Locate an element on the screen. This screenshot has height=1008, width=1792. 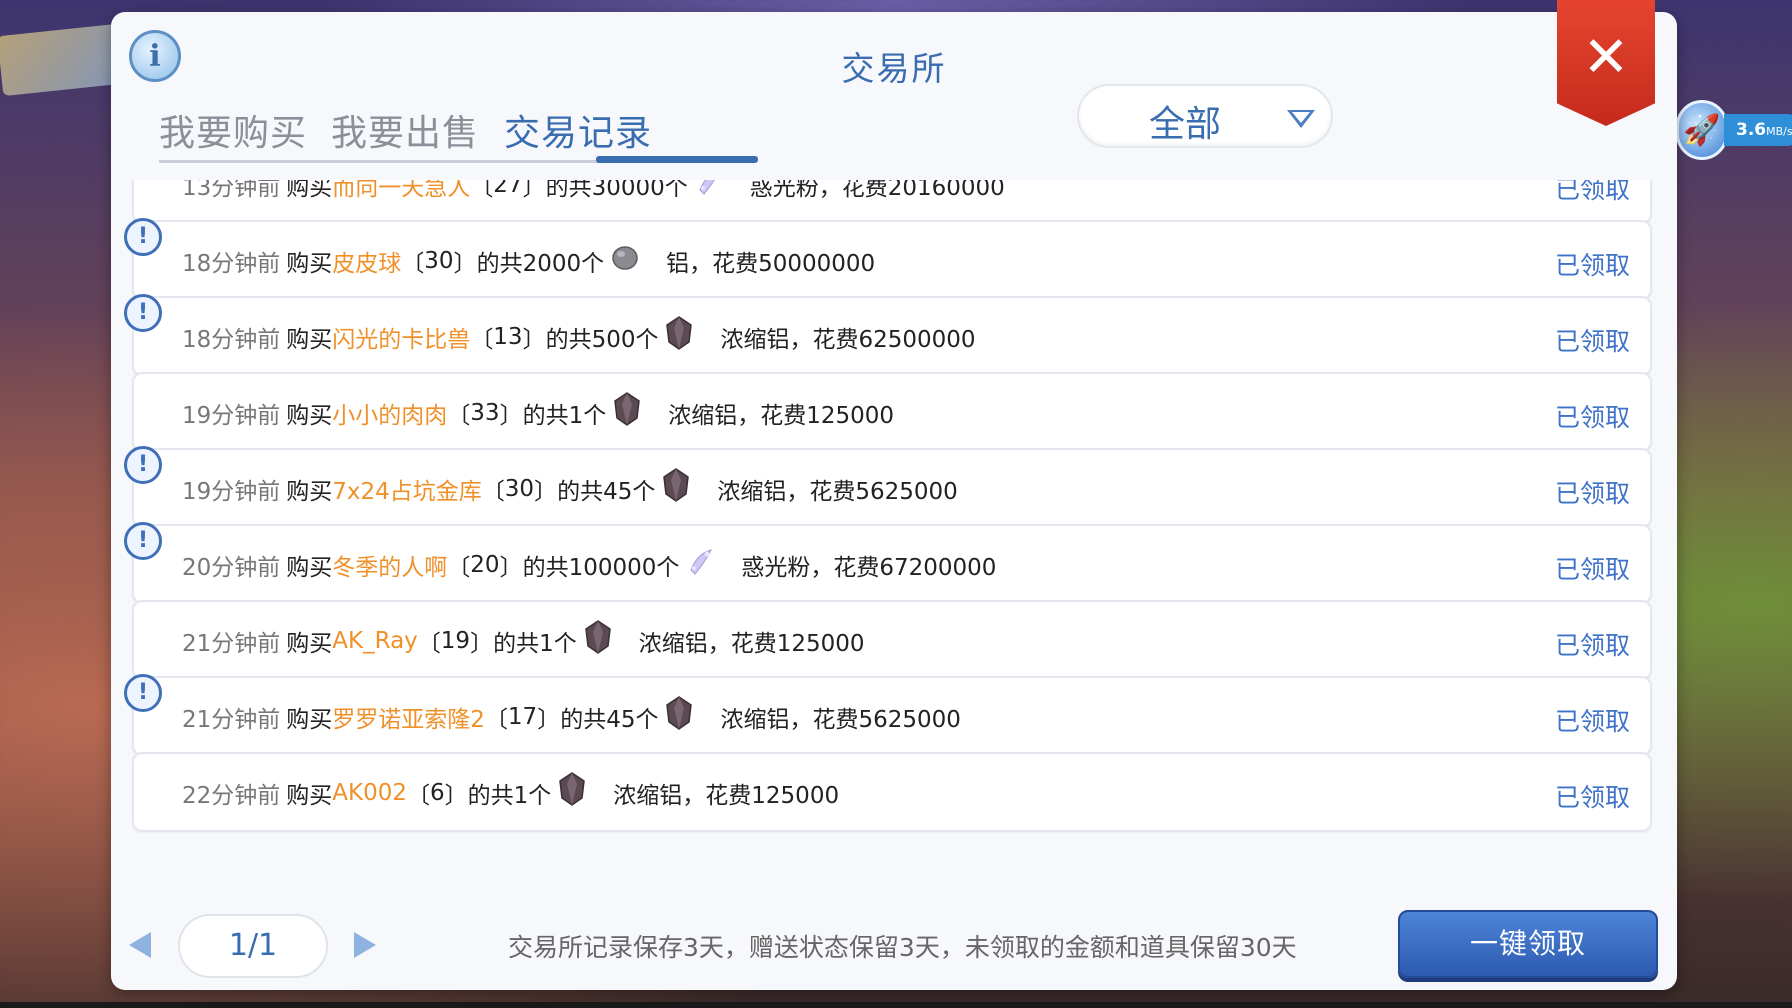
claim-all-button: 一键领取 is located at coordinates (1528, 944).